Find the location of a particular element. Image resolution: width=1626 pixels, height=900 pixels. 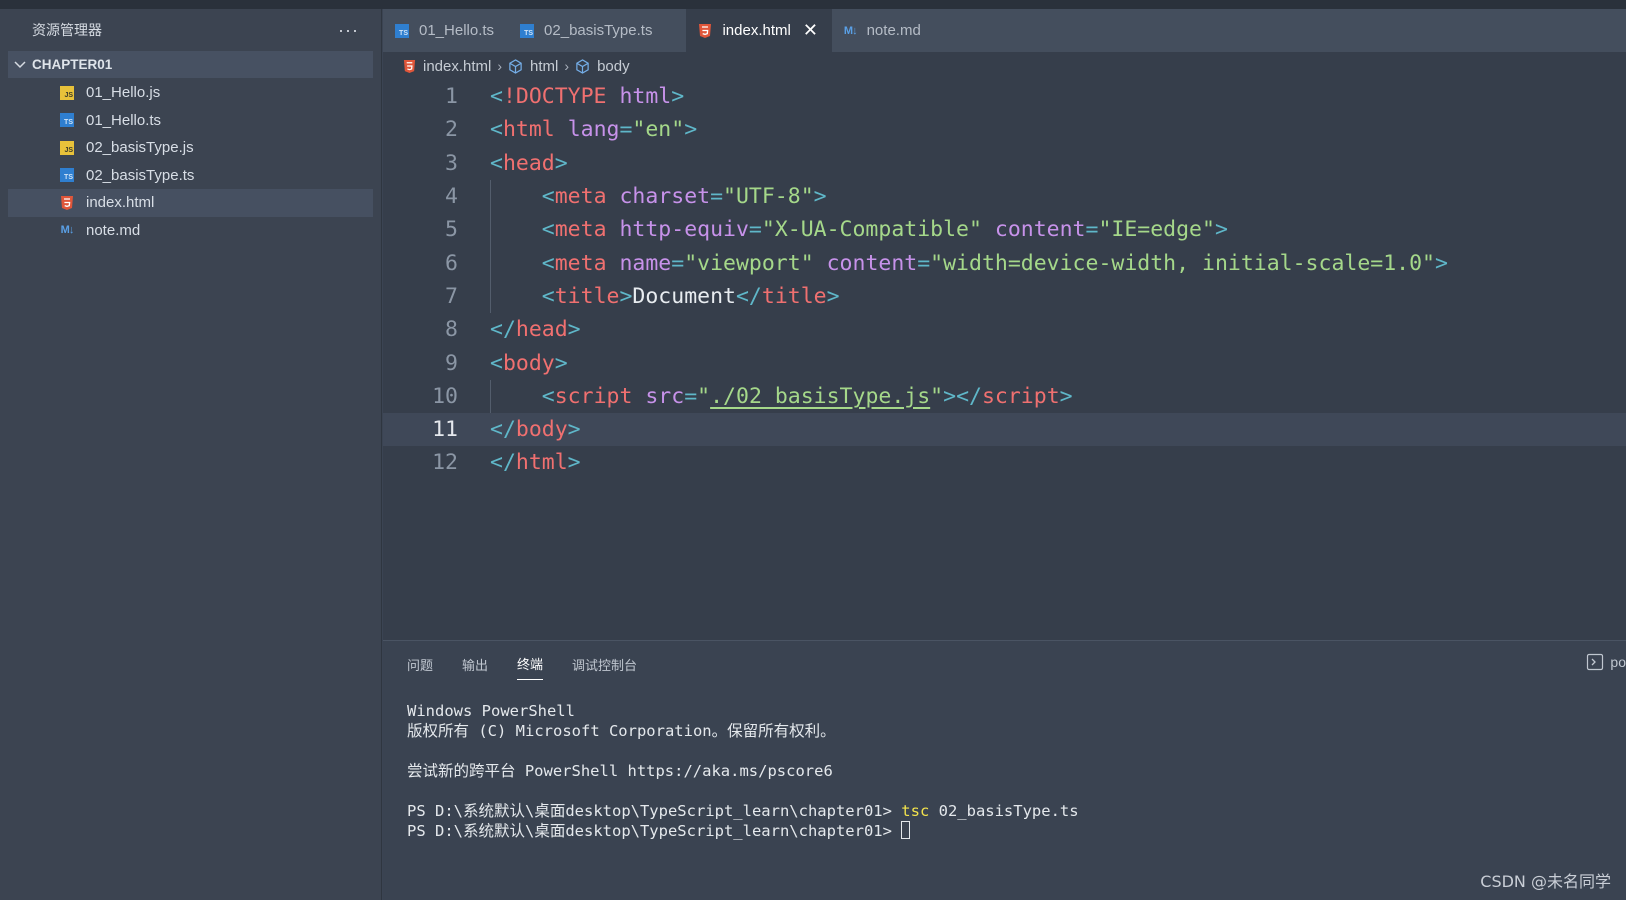

tab-label: 01_Hello.ts is located at coordinates (457, 30).